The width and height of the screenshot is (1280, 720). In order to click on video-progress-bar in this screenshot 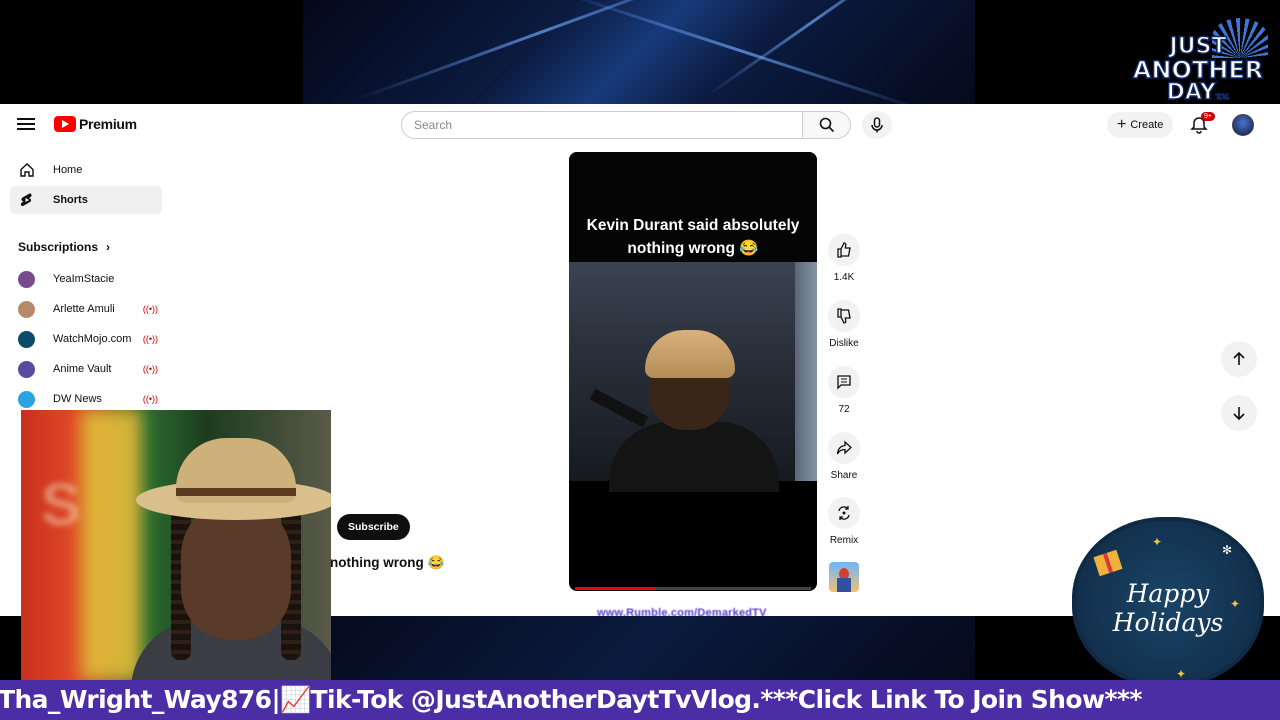, I will do `click(693, 588)`.